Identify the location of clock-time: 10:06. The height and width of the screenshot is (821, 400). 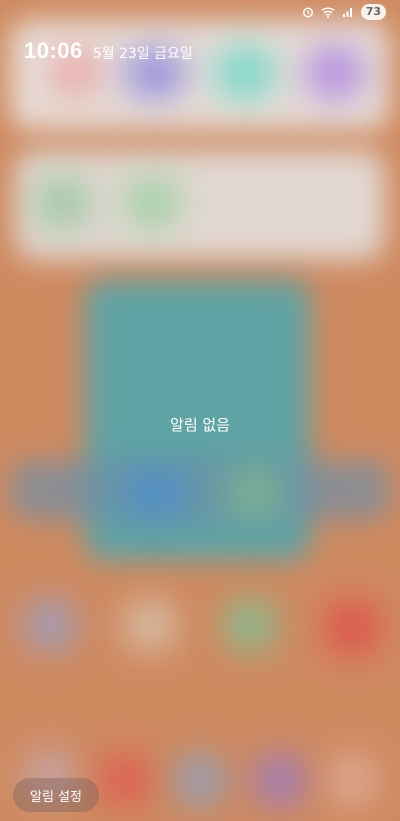
(53, 51).